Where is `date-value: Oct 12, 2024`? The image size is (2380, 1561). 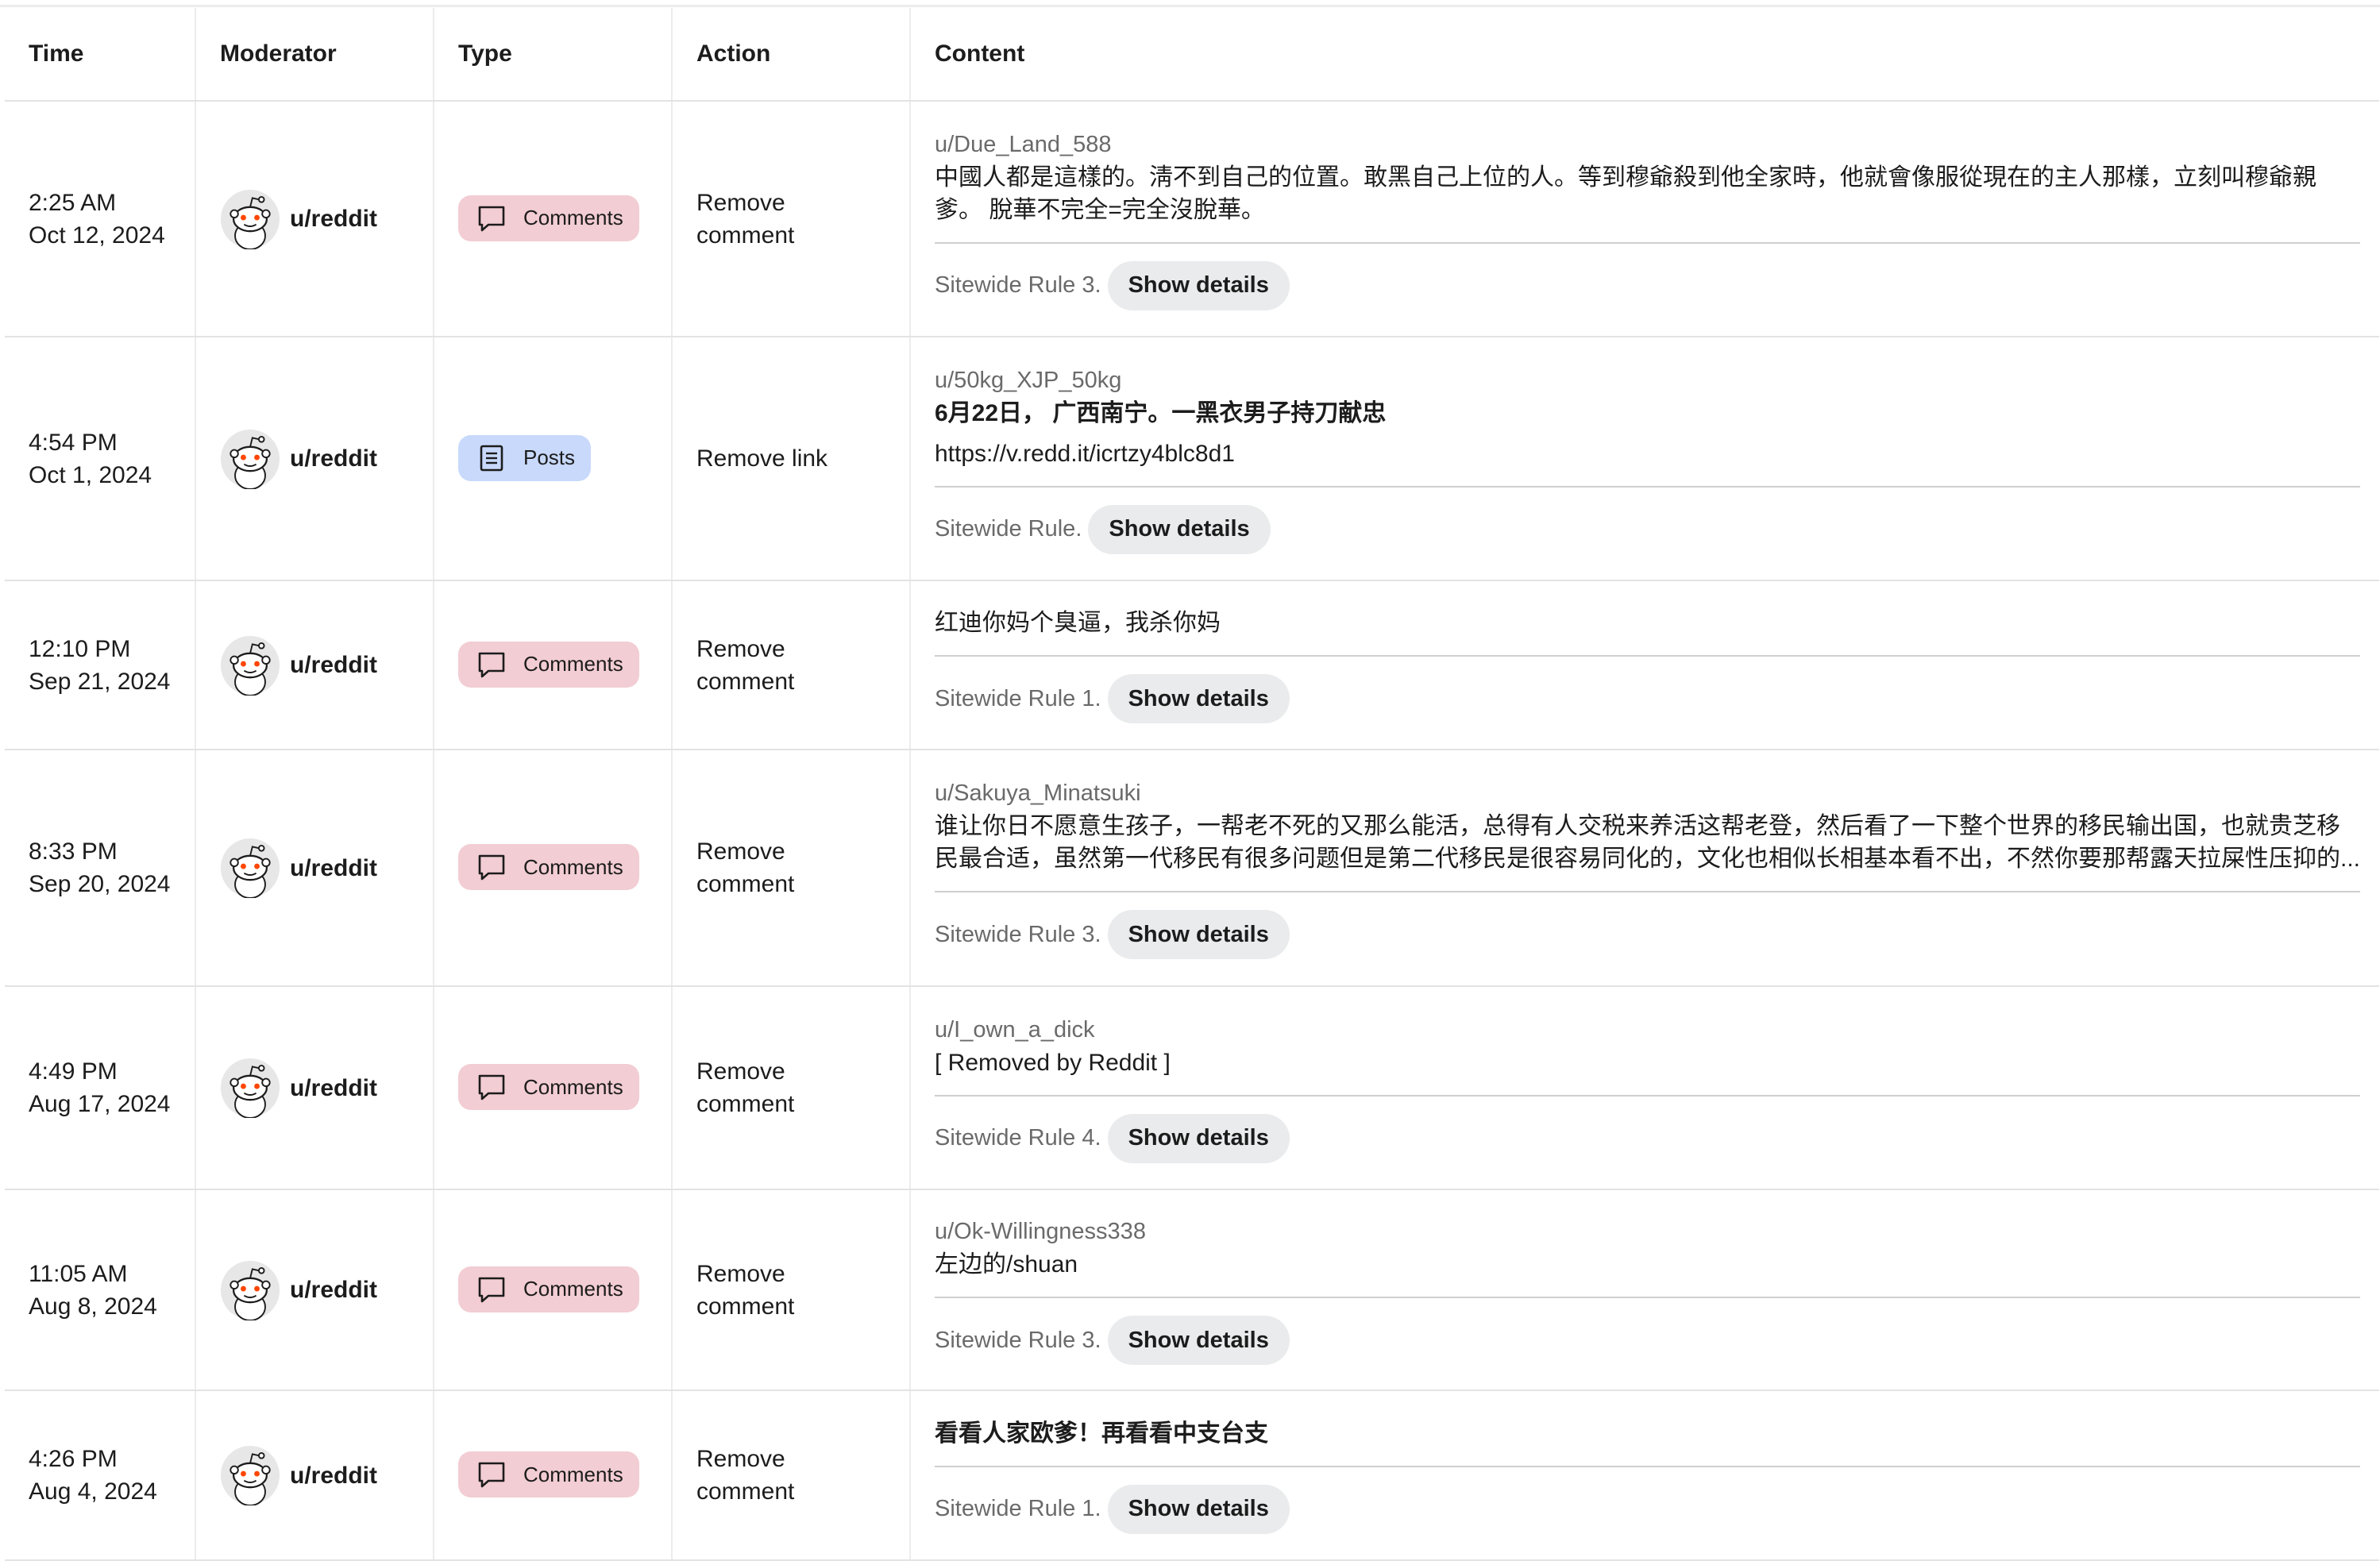 date-value: Oct 12, 2024 is located at coordinates (97, 235).